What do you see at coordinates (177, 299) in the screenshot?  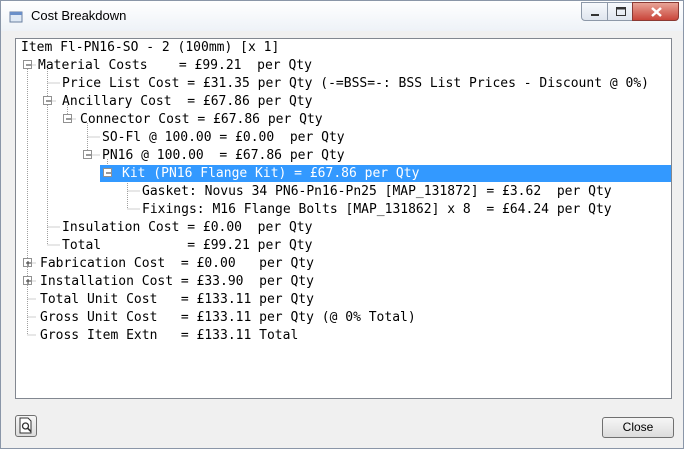 I see `tree-item-total-unit-cost: Total Unit Cost = £133.11 per Qty` at bounding box center [177, 299].